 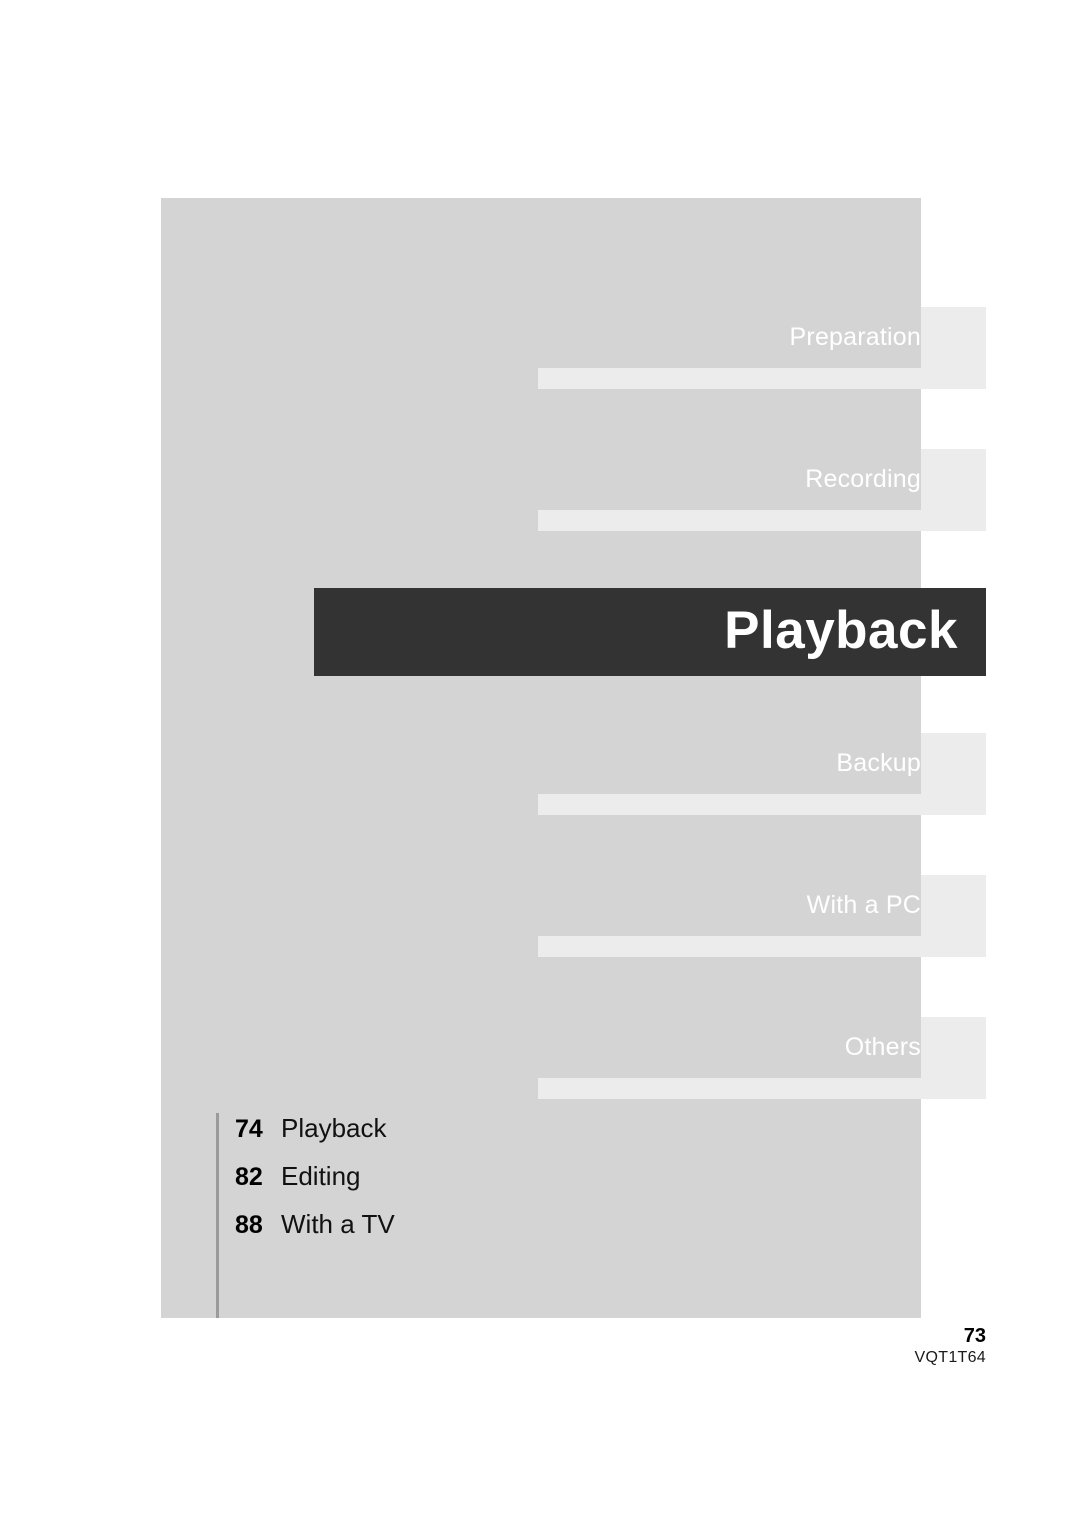 I want to click on list-item: 88 With a TV, so click(x=315, y=1233).